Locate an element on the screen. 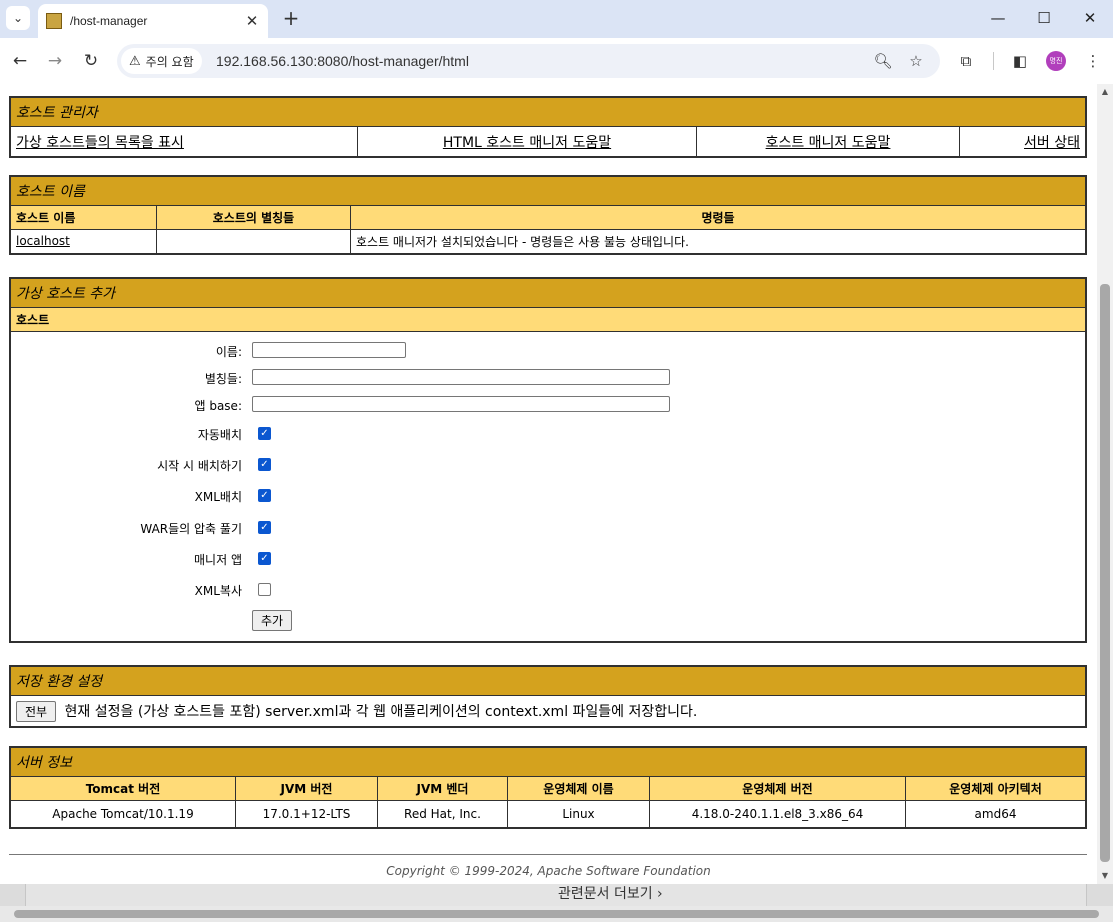 The image size is (1113, 922). section-title: 호스트 이름 is located at coordinates (548, 190).